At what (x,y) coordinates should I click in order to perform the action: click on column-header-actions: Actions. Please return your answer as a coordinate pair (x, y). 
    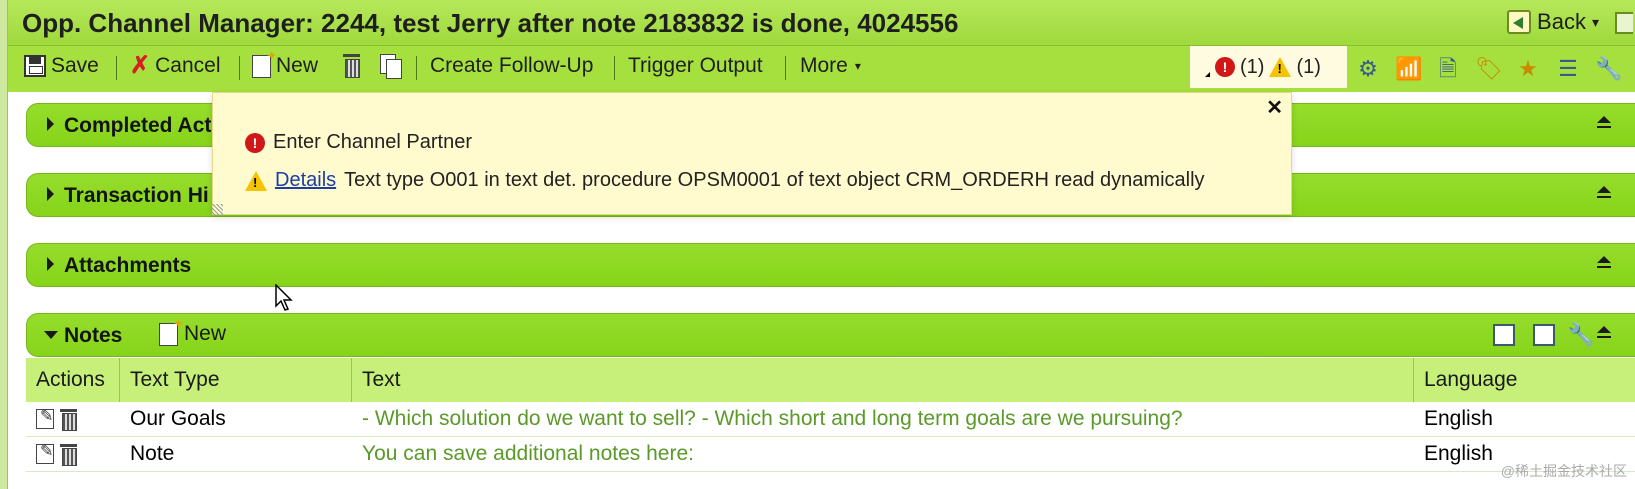
    Looking at the image, I should click on (73, 380).